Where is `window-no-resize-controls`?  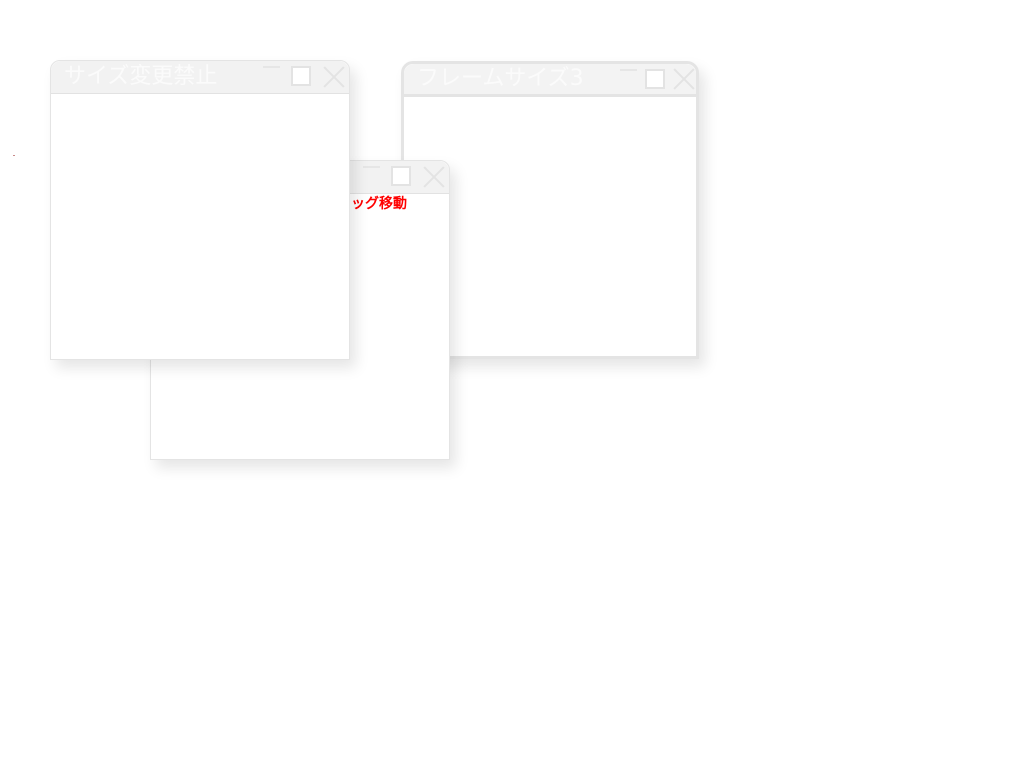 window-no-resize-controls is located at coordinates (306, 76).